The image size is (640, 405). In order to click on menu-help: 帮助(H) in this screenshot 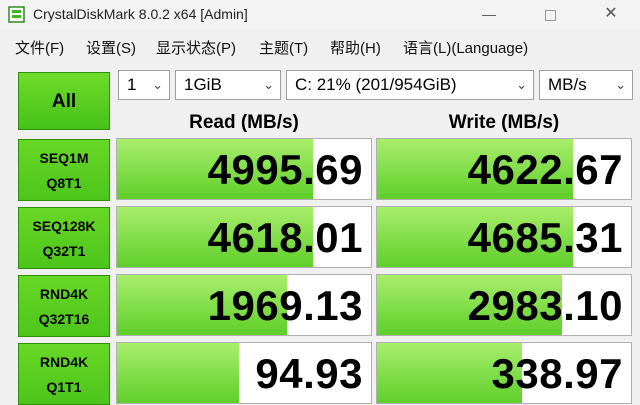, I will do `click(355, 47)`.